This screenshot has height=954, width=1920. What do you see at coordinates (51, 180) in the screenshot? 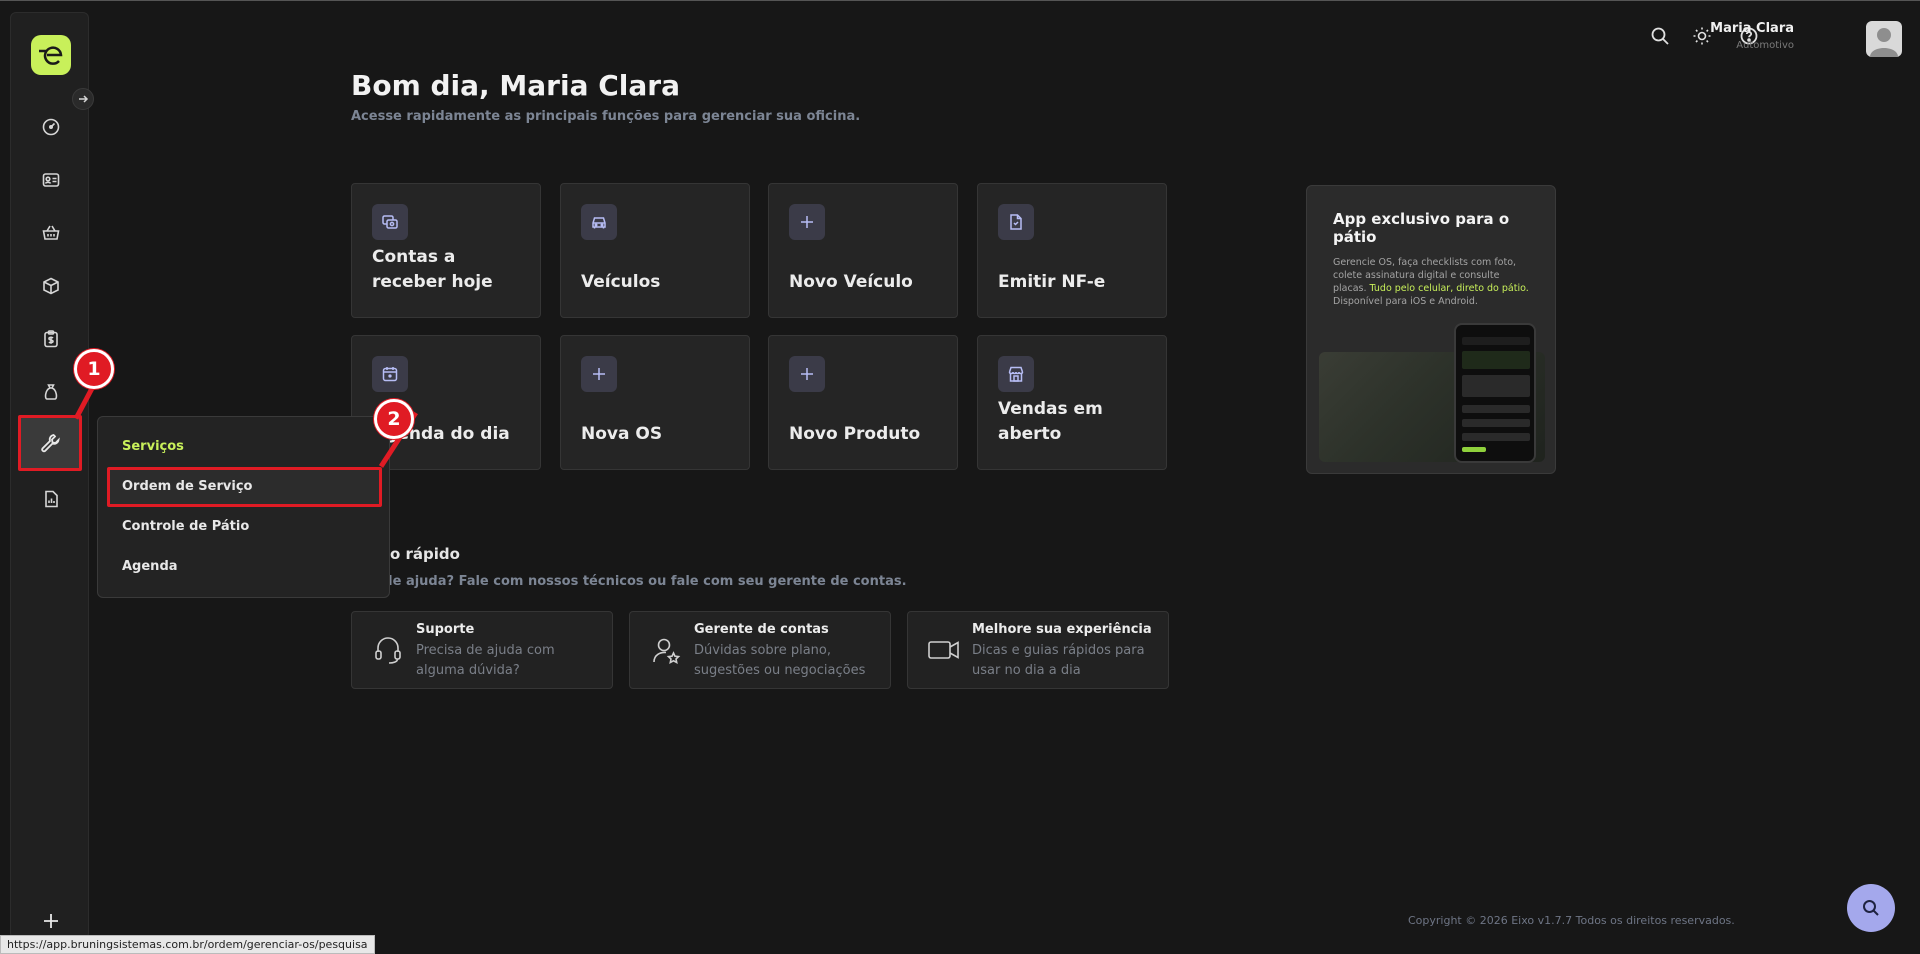
I see `nav-contacts-icon` at bounding box center [51, 180].